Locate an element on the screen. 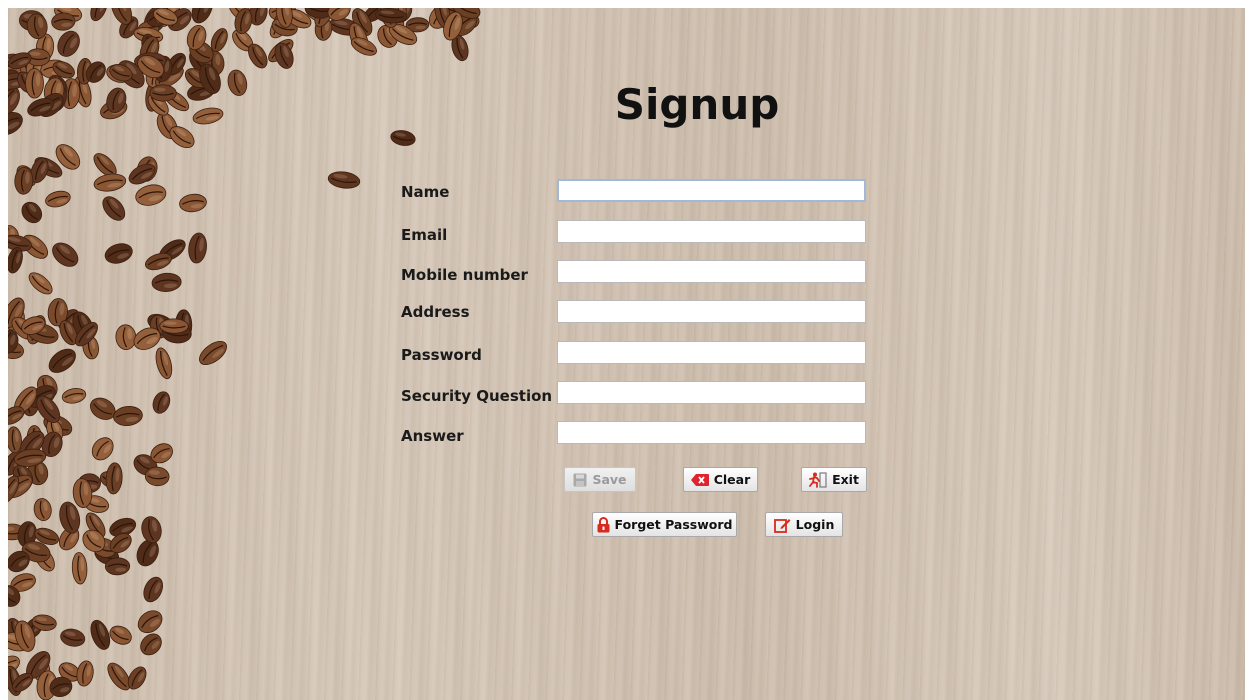  padlock-icon is located at coordinates (603, 524).